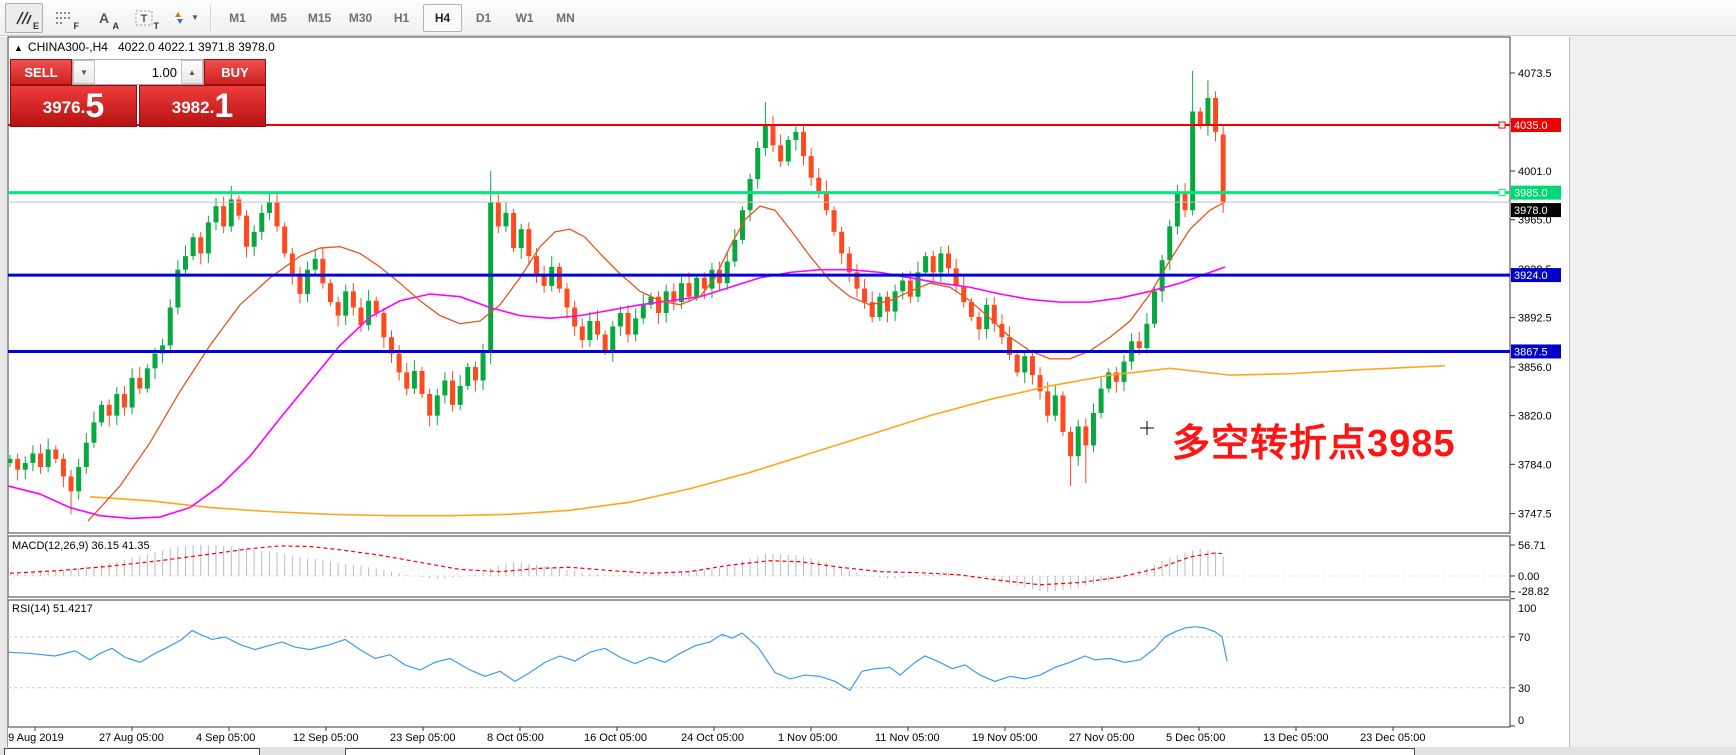 This screenshot has height=755, width=1736. I want to click on timeframe-button-m15: M15, so click(319, 18).